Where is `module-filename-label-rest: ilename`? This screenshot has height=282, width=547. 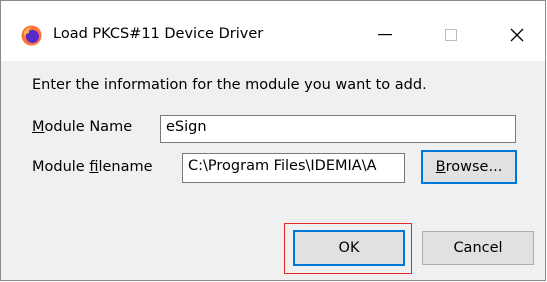 module-filename-label-rest: ilename is located at coordinates (125, 167).